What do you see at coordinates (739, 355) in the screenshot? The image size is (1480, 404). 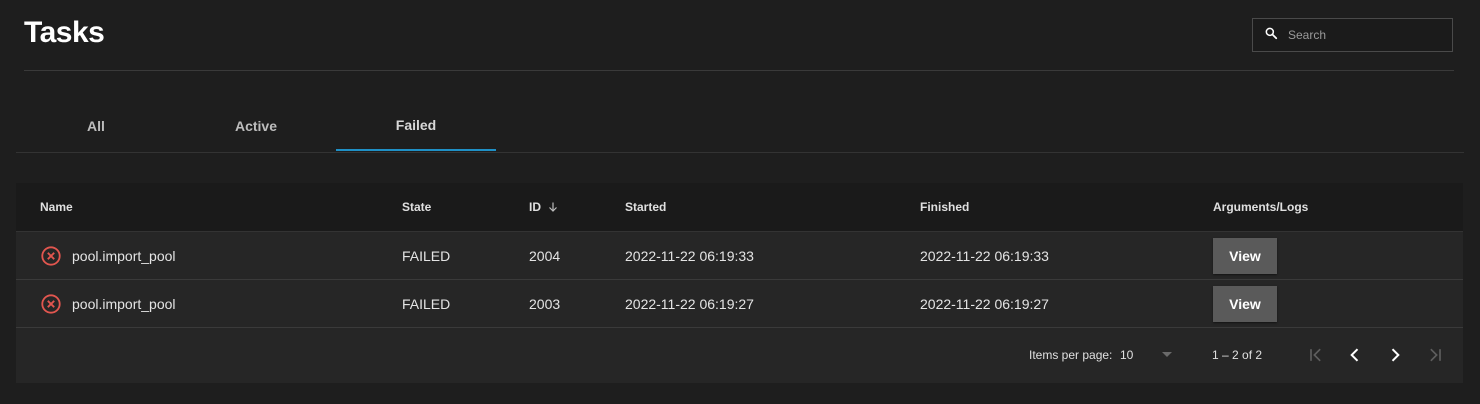 I see `paginator: Items per page: 10 1 – 2 of 2` at bounding box center [739, 355].